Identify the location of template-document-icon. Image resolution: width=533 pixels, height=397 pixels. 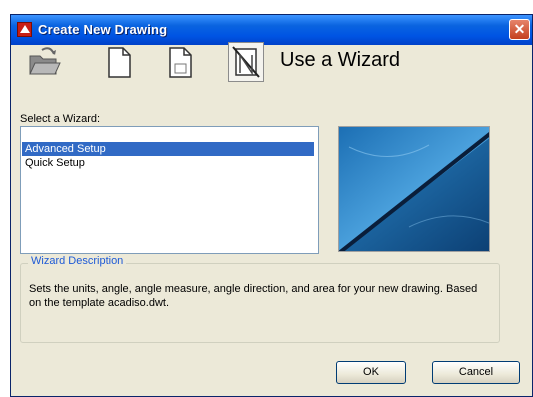
(180, 62).